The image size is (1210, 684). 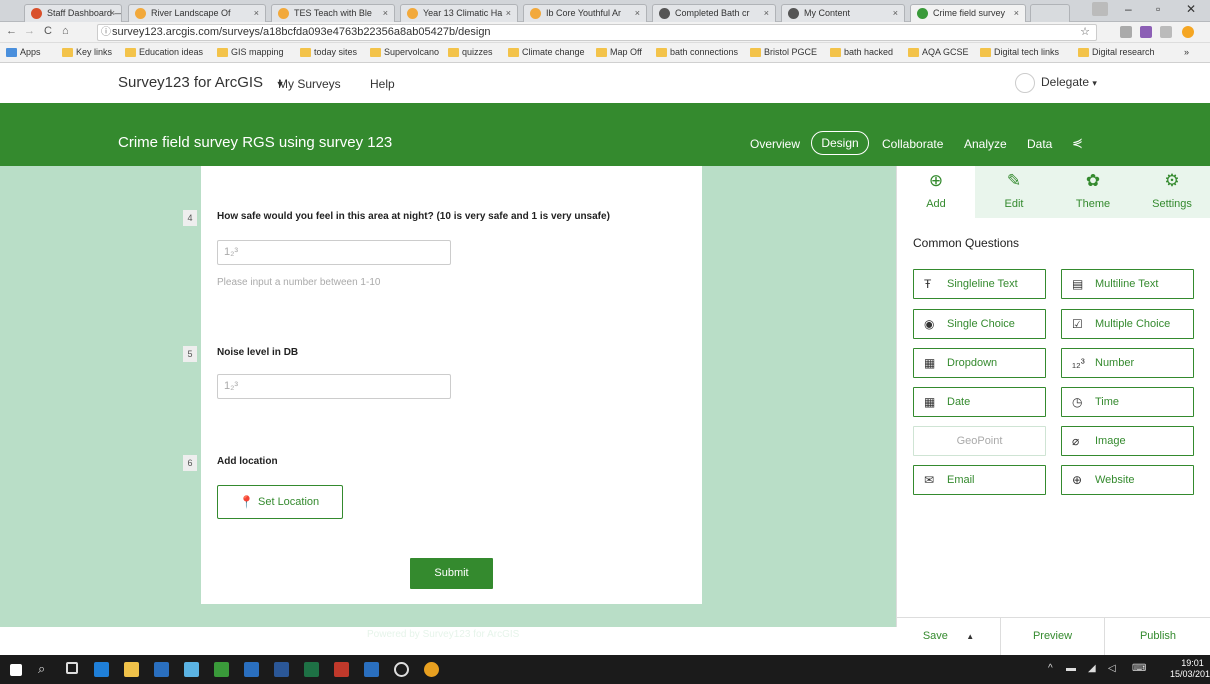 What do you see at coordinates (1158, 9) in the screenshot?
I see `maximize-icon: ▫` at bounding box center [1158, 9].